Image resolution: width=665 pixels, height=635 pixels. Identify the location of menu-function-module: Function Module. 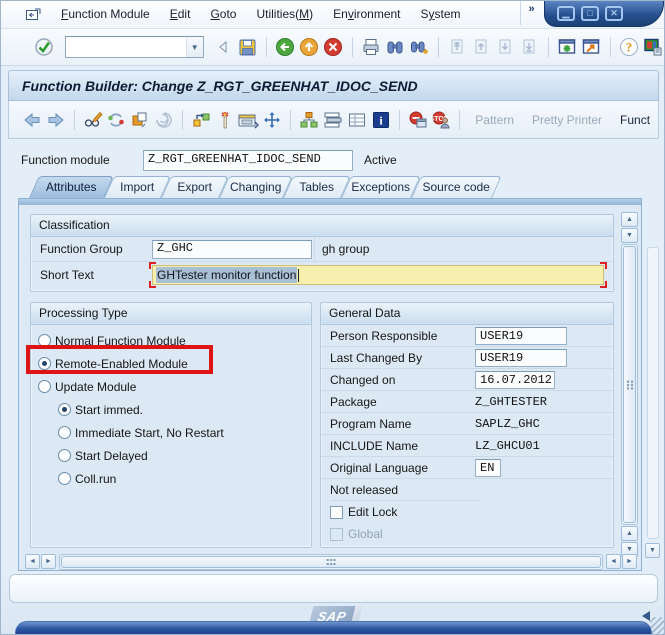
(105, 14).